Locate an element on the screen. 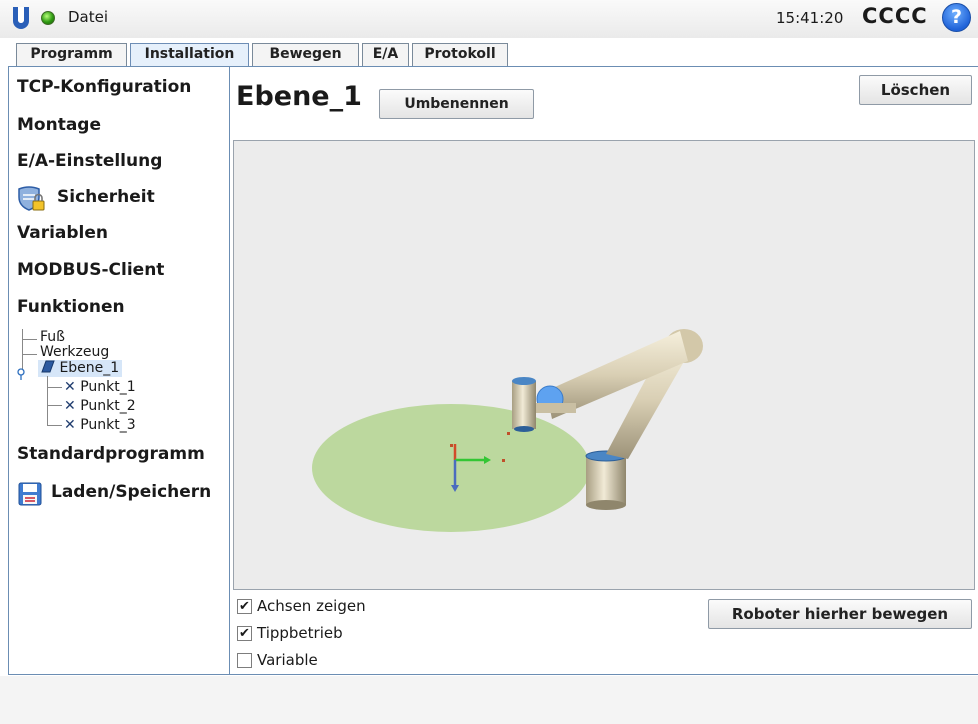 The width and height of the screenshot is (978, 724). jog-mode-label: Tippbetrieb is located at coordinates (300, 633).